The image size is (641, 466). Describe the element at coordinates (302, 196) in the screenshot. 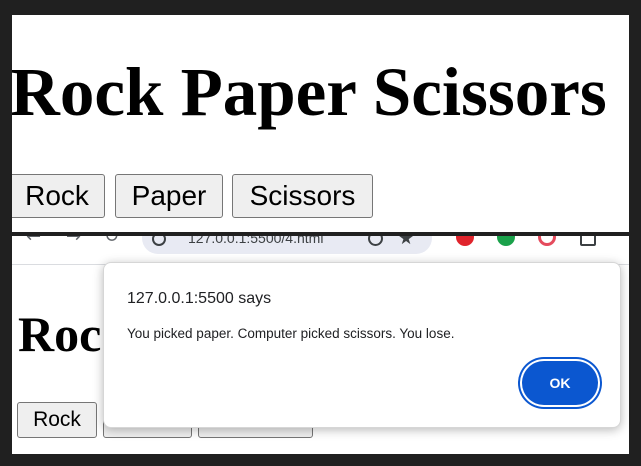

I see `scissors-button: Scissors` at that location.